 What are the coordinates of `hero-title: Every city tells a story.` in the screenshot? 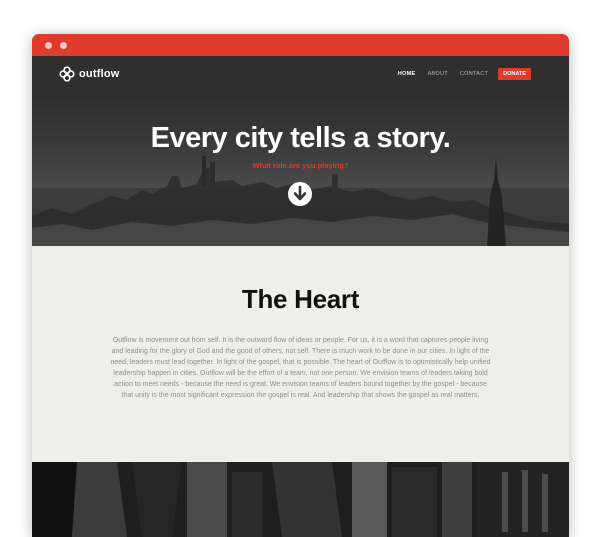 It's located at (300, 138).